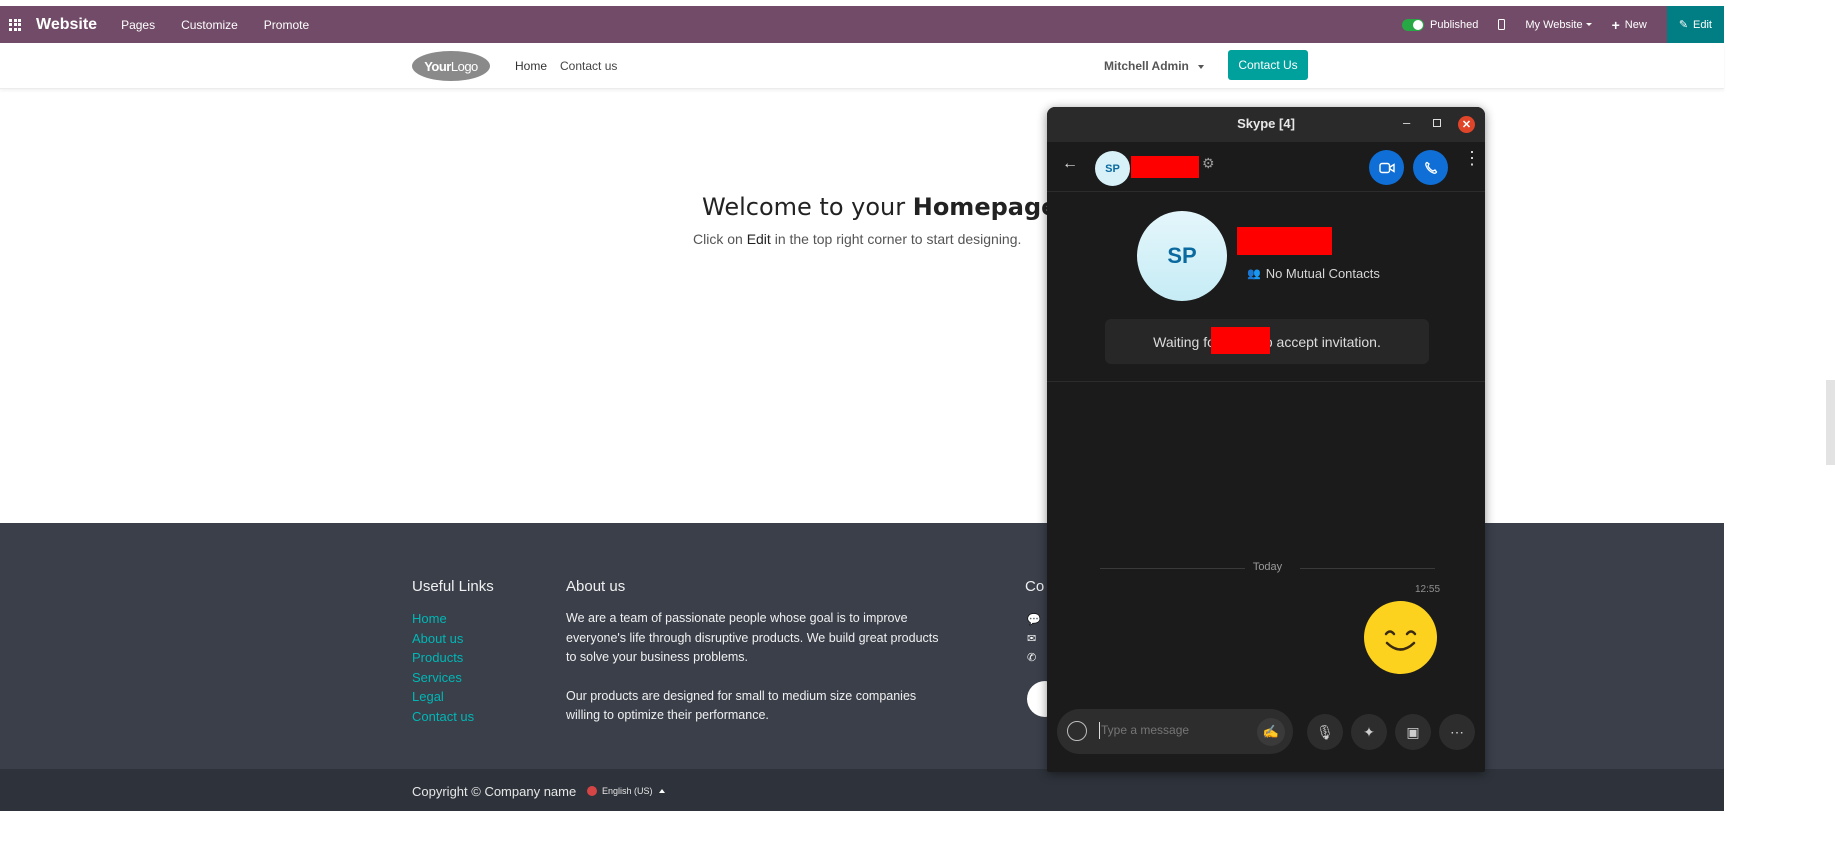  Describe the element at coordinates (1070, 164) in the screenshot. I see `back-arrow-icon: ←` at that location.